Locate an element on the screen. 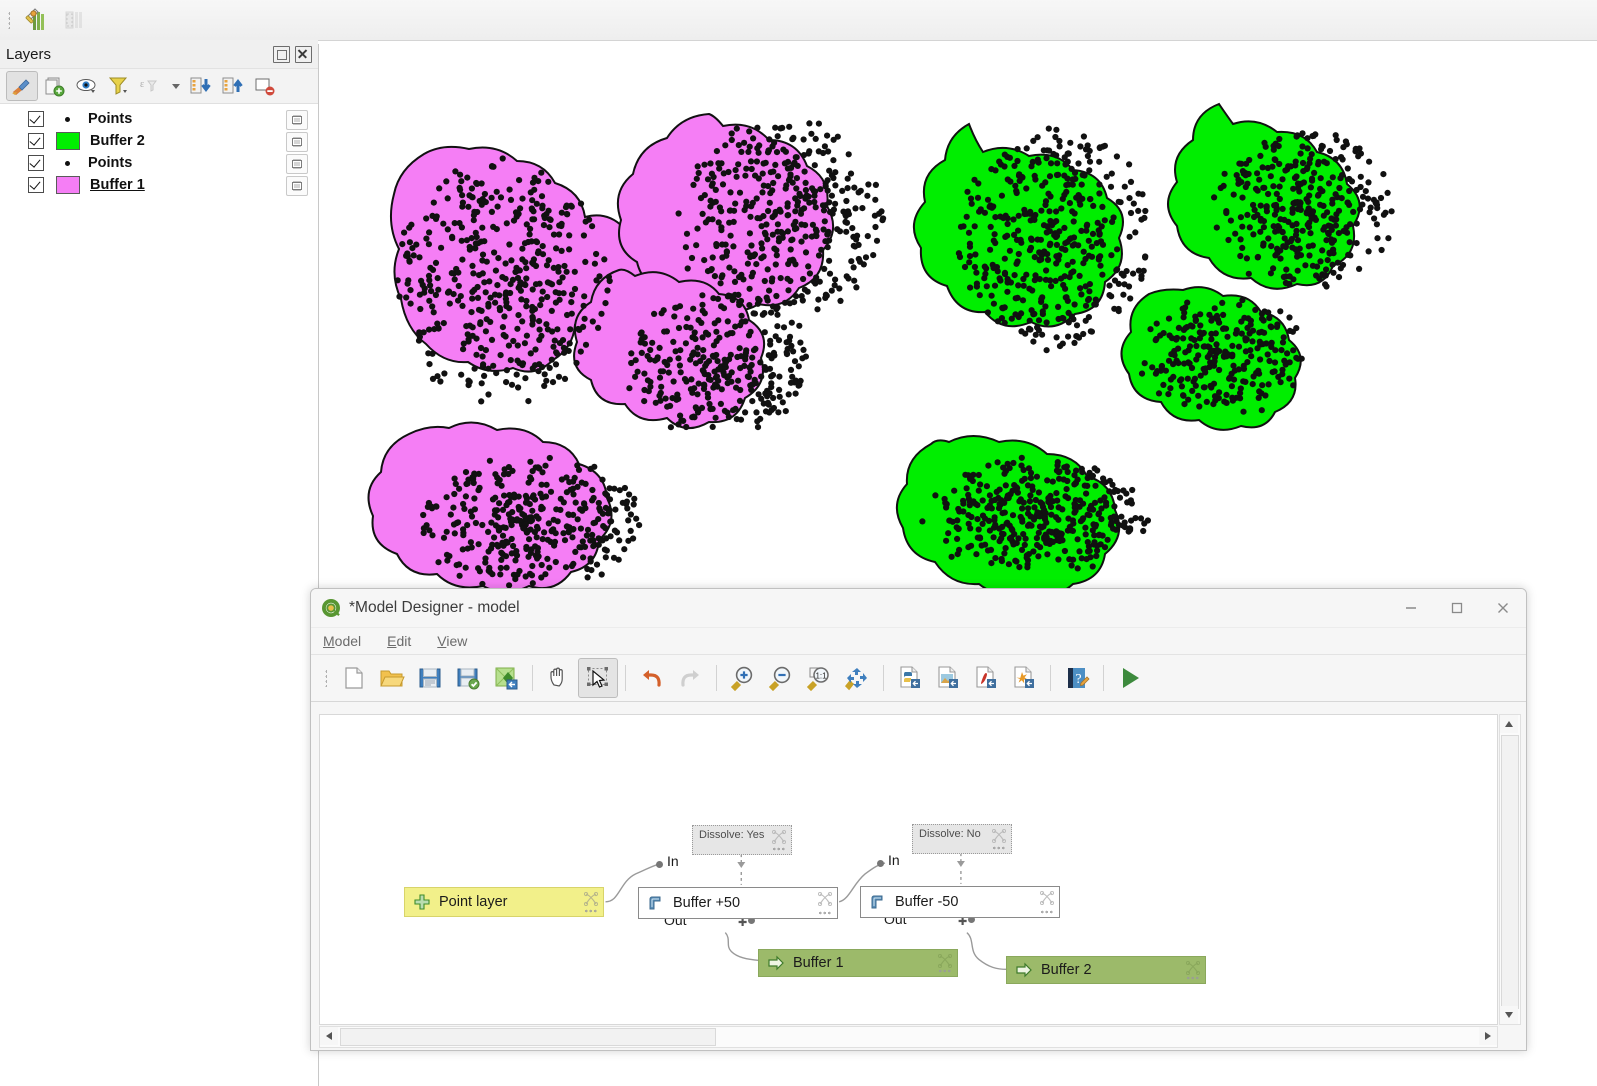 This screenshot has height=1086, width=1597. toolbar-drag-handle is located at coordinates (11, 20).